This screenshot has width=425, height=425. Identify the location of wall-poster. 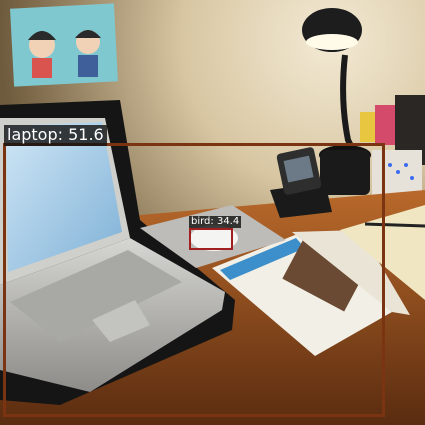
(64, 45).